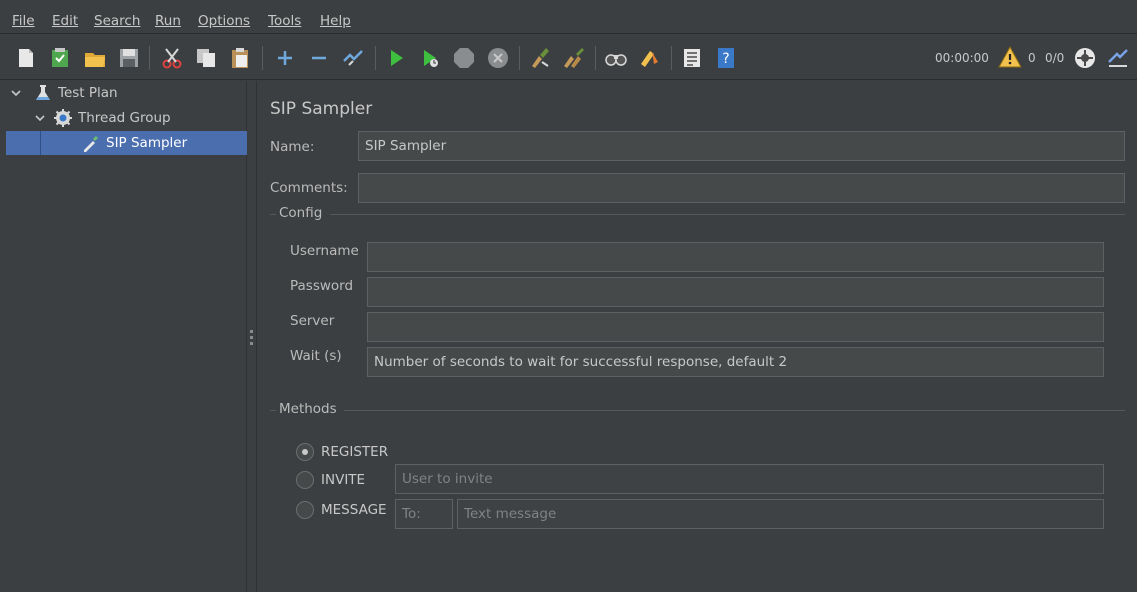  I want to click on register-label: REGISTER, so click(354, 452).